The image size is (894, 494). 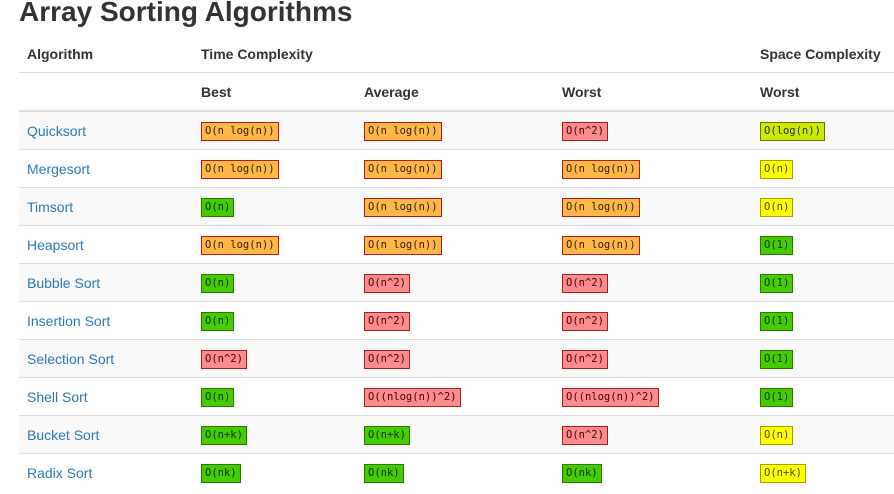 I want to click on best-complexity-badge: O(n^2), so click(x=224, y=359).